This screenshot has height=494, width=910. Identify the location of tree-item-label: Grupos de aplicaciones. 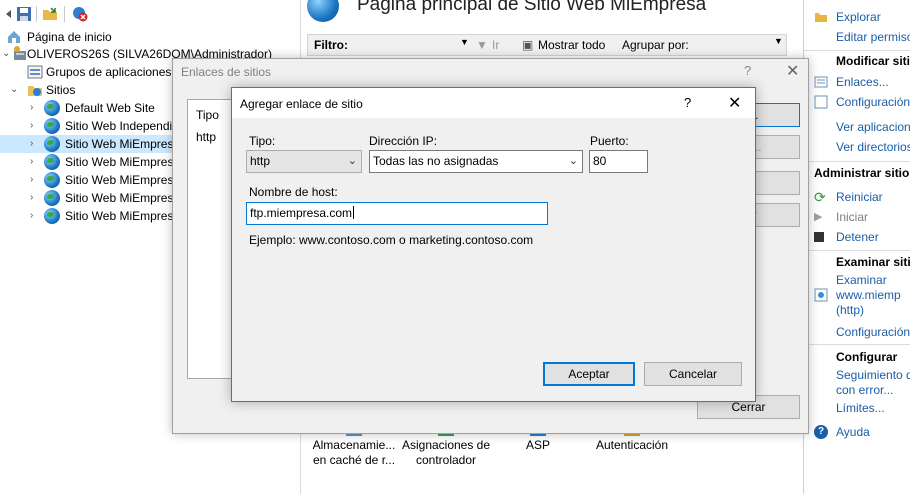
(109, 72).